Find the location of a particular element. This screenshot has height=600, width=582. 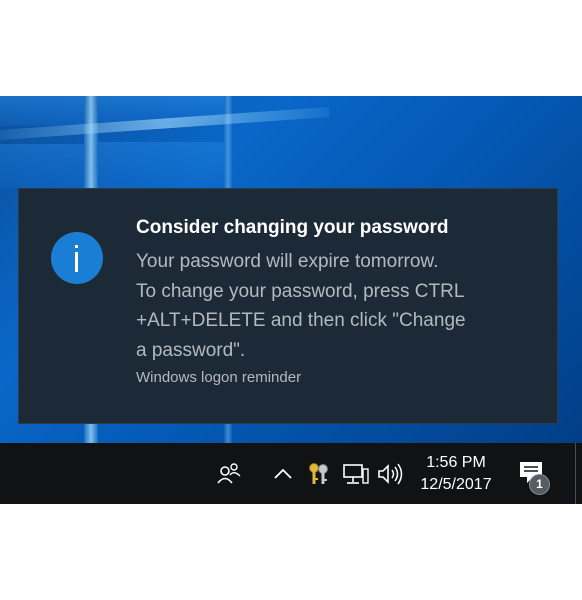

action-center-button: 1 is located at coordinates (535, 477).